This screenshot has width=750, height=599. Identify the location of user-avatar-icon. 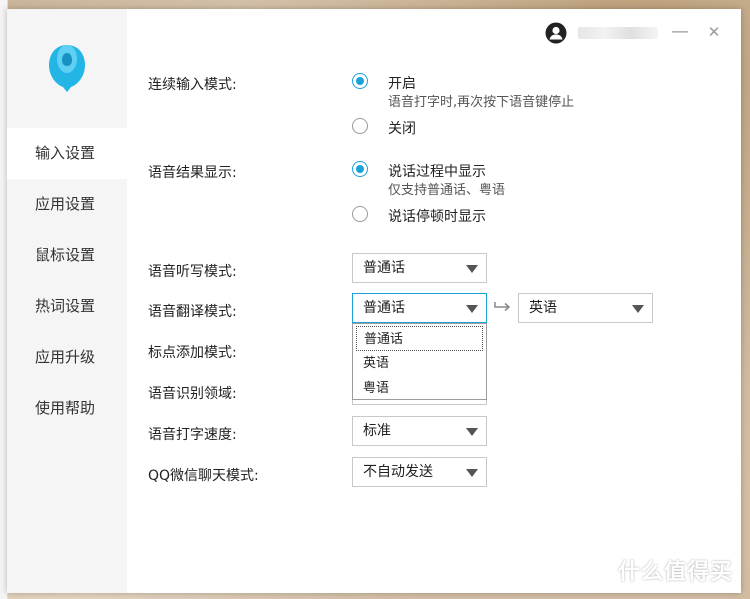
(556, 33).